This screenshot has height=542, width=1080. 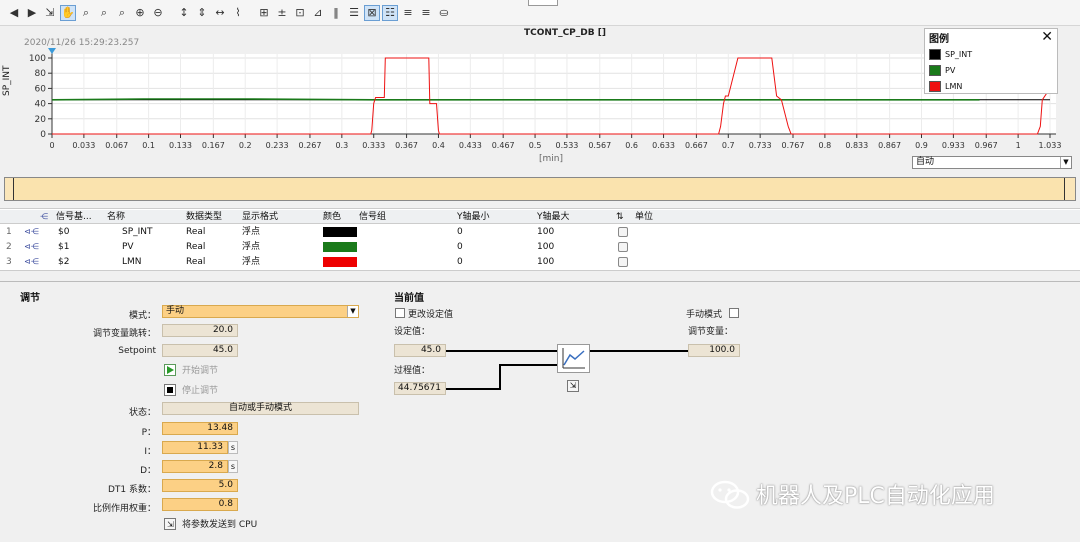 What do you see at coordinates (318, 13) in the screenshot?
I see `cursor-2-icon: ⊿` at bounding box center [318, 13].